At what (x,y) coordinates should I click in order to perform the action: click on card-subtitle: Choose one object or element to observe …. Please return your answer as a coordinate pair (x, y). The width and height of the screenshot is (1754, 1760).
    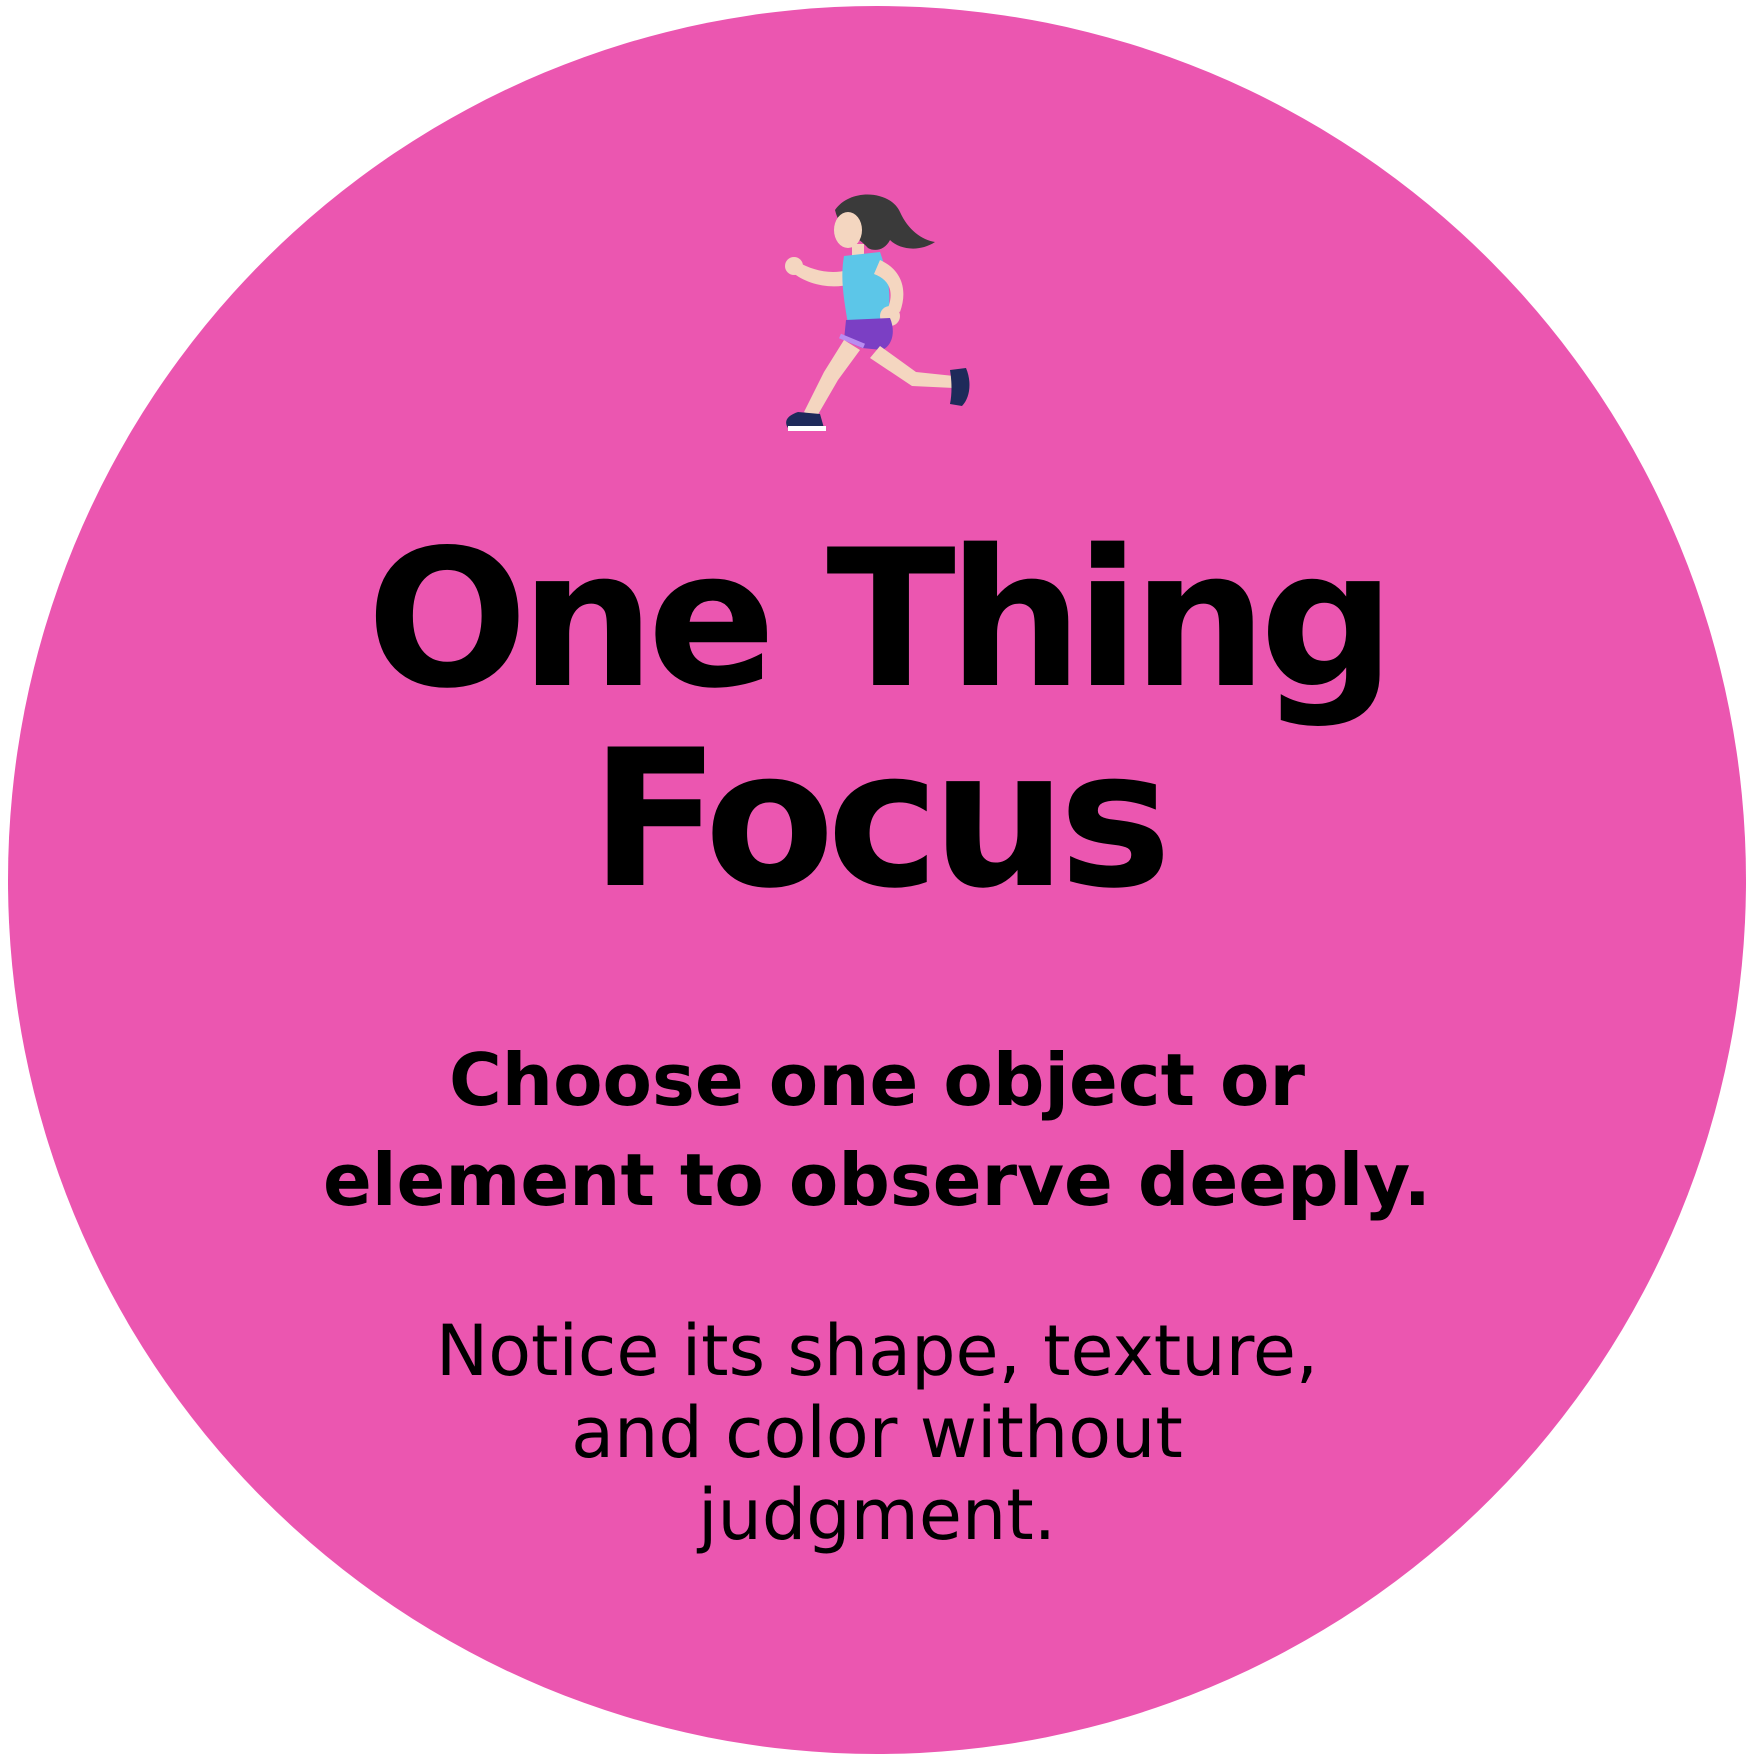
    Looking at the image, I should click on (877, 1130).